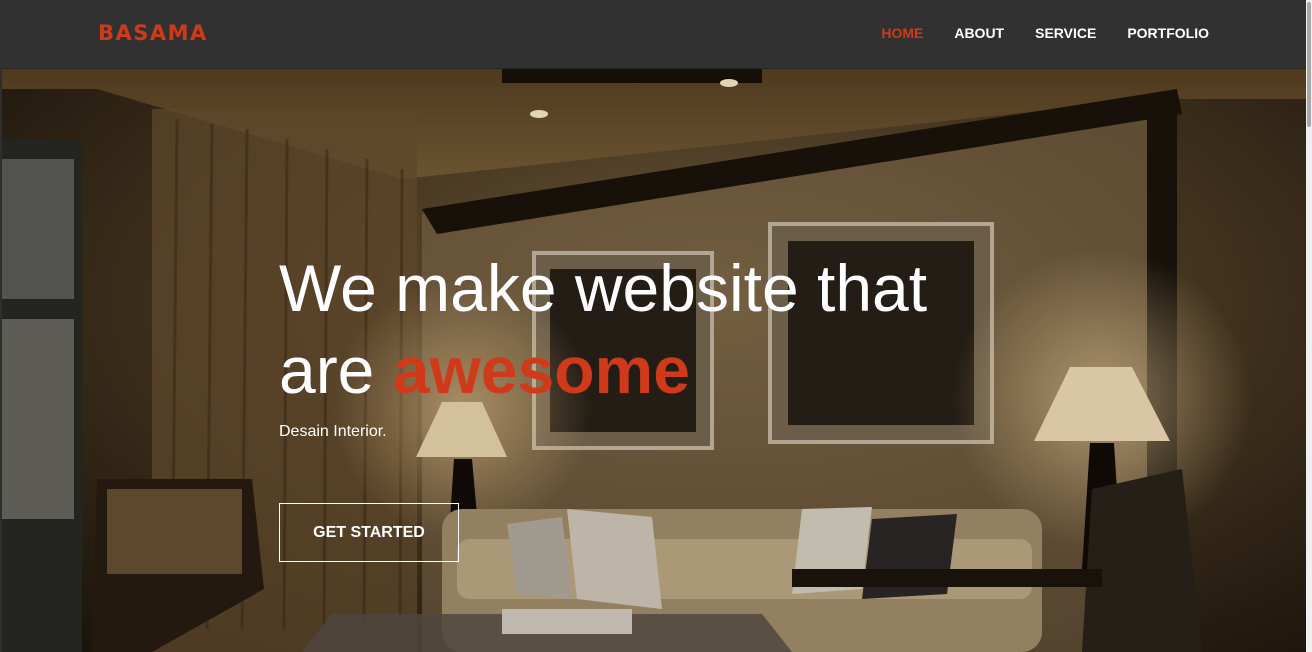 The height and width of the screenshot is (652, 1312). Describe the element at coordinates (603, 329) in the screenshot. I see `hero-headline: We make website that are awesome` at that location.